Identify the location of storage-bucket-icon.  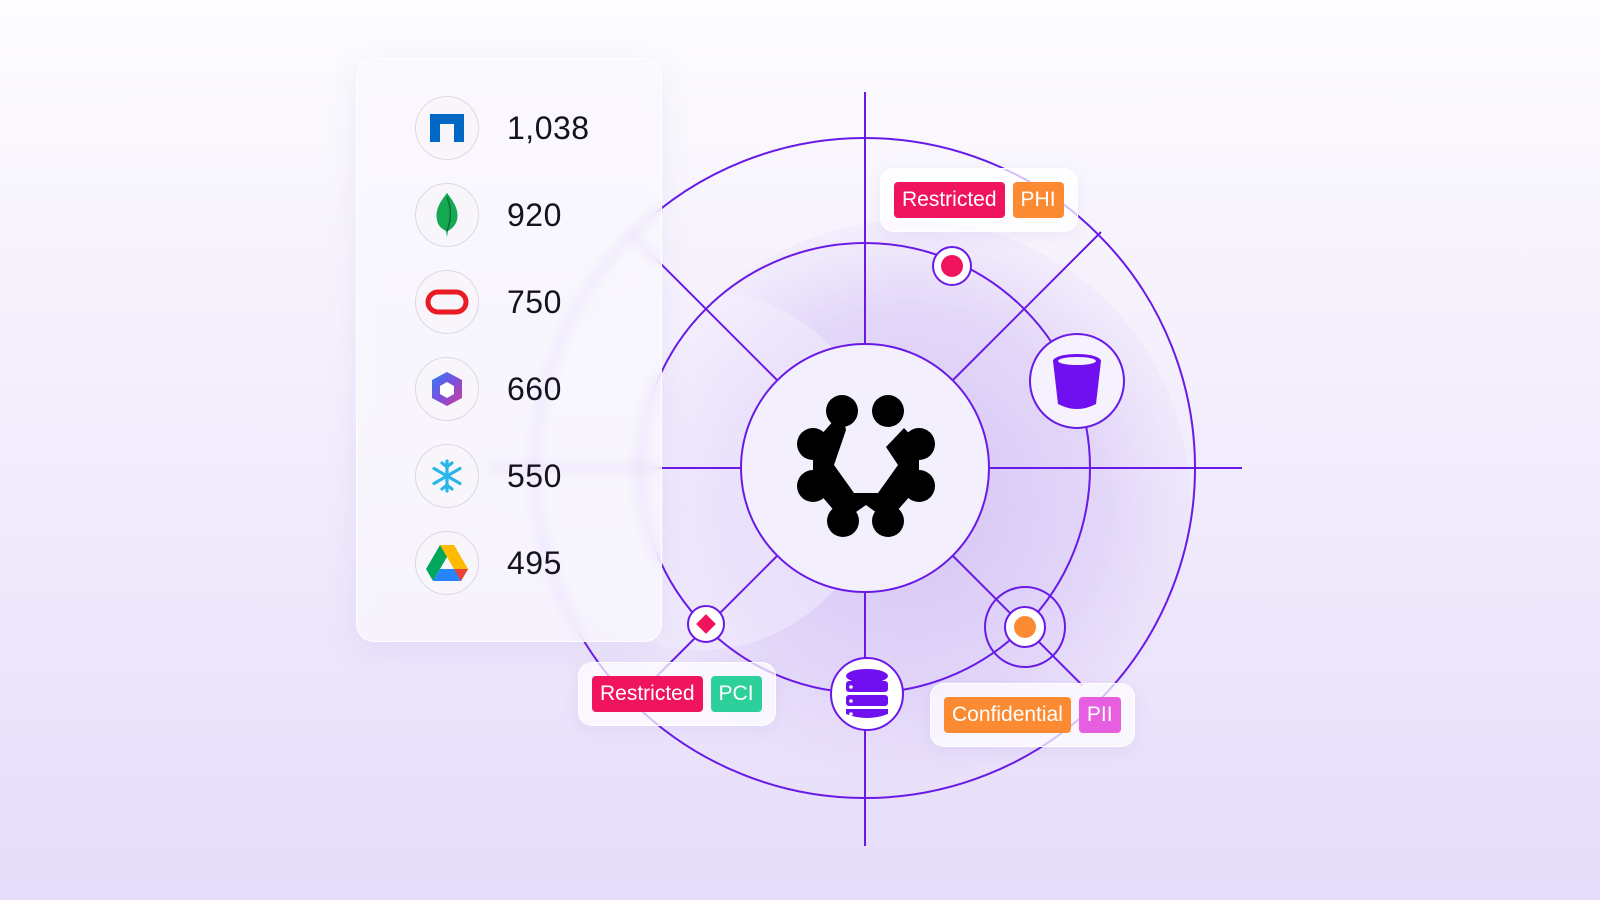
(1077, 381).